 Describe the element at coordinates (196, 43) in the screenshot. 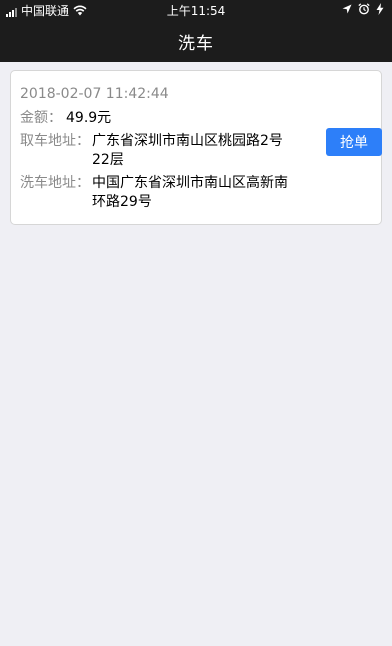

I see `page-title: 洗车` at that location.